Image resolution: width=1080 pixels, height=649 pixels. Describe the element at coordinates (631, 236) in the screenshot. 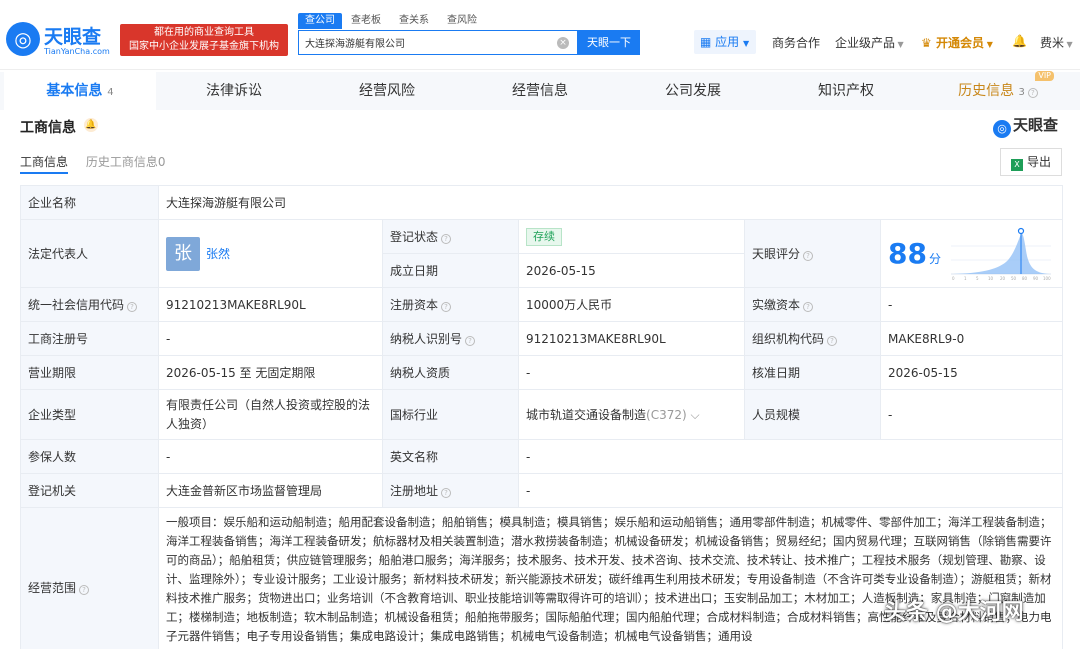

I see `reg-status-value: 存续` at that location.